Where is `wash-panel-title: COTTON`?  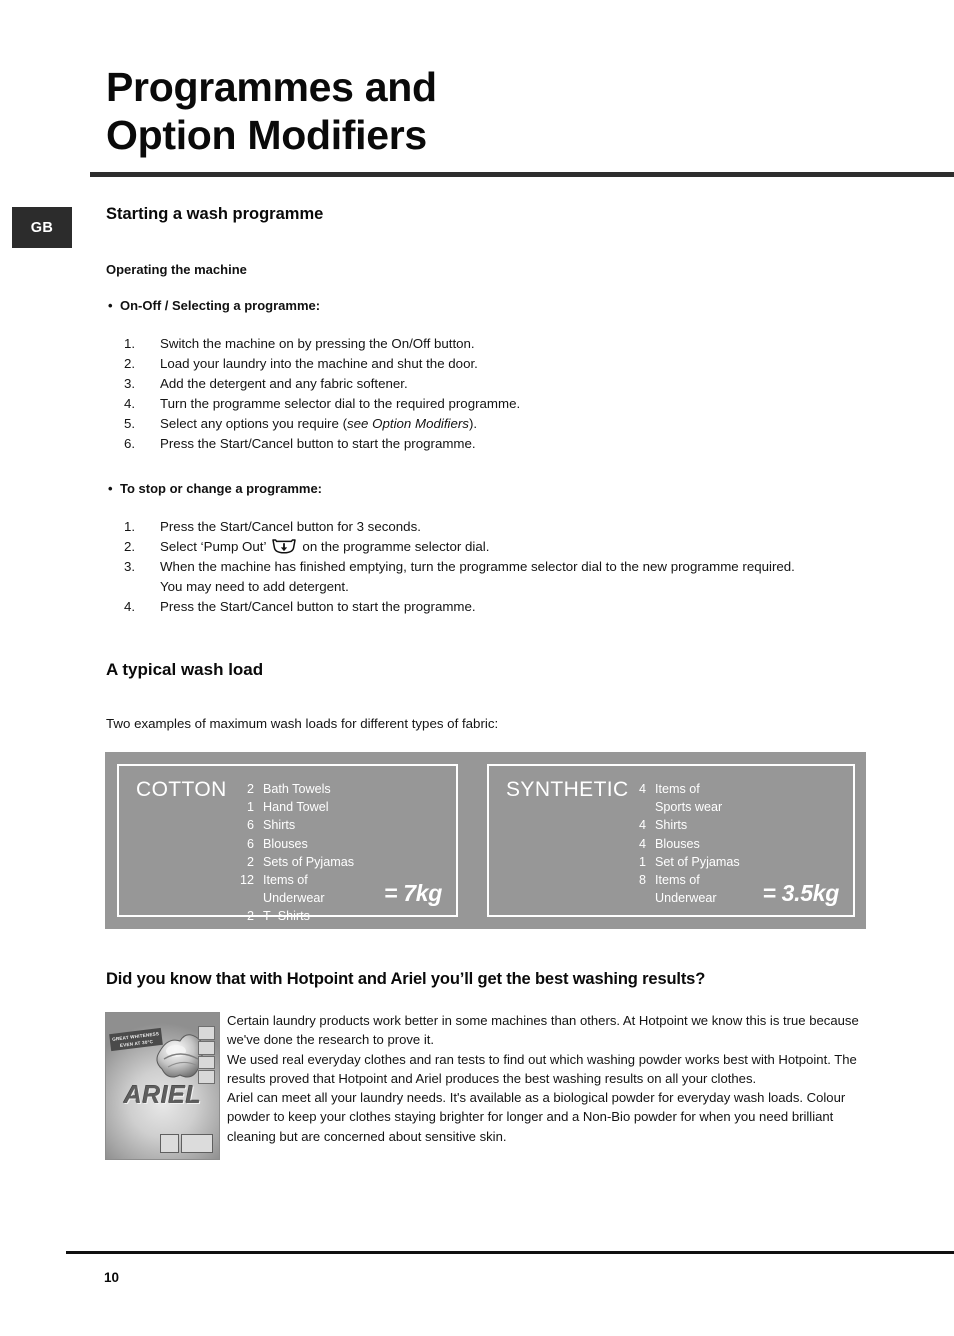 wash-panel-title: COTTON is located at coordinates (181, 789).